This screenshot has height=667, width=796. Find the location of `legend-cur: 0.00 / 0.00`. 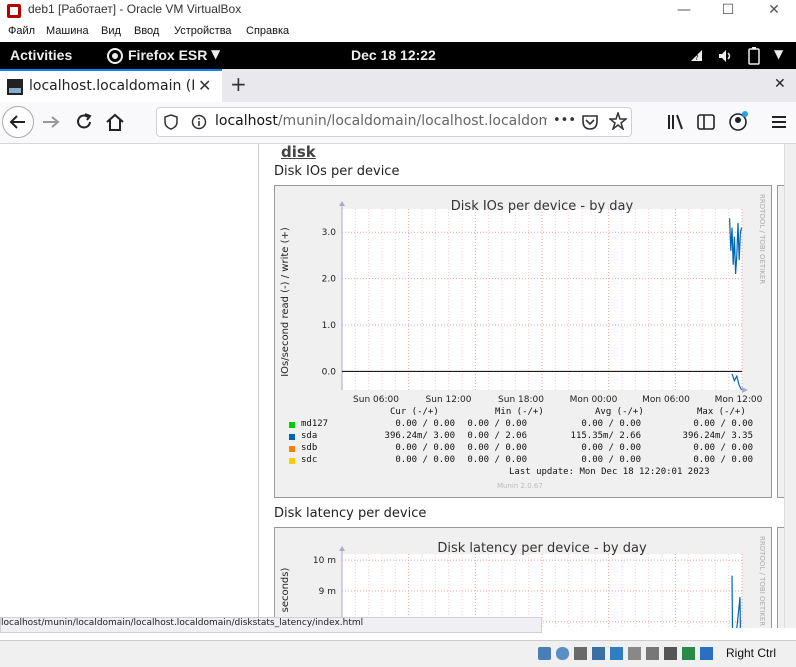

legend-cur: 0.00 / 0.00 is located at coordinates (425, 460).